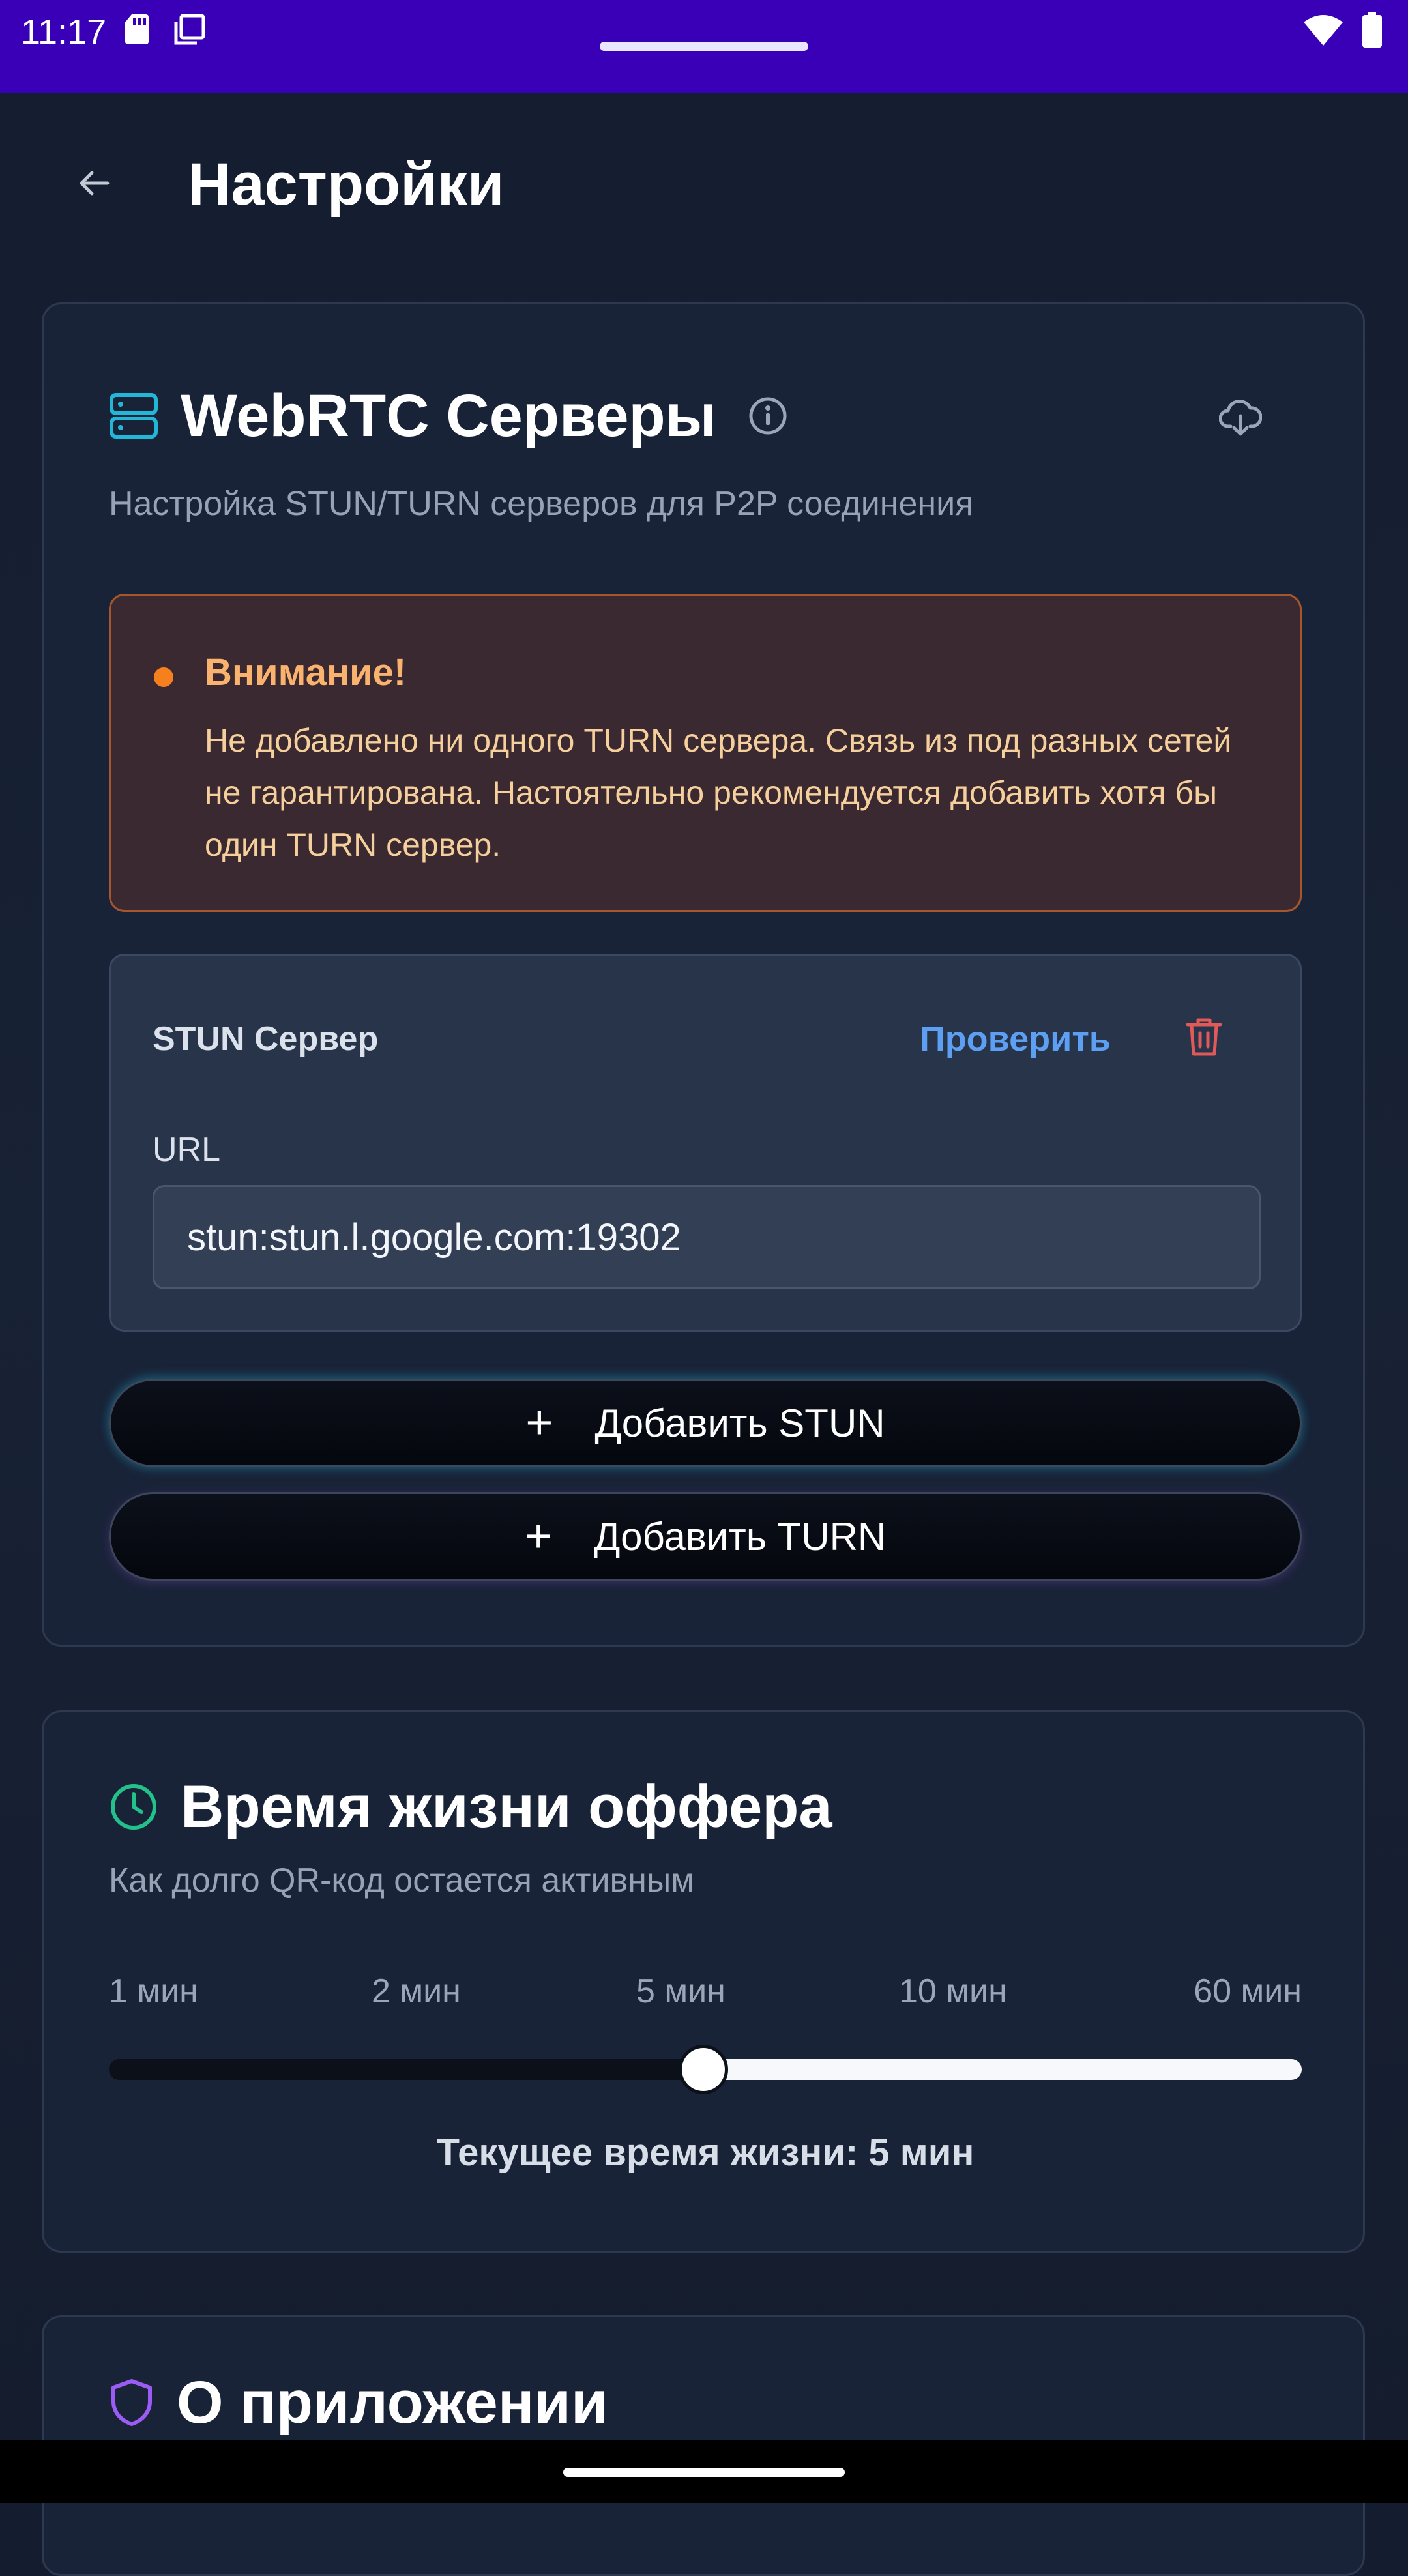  What do you see at coordinates (706, 2152) in the screenshot?
I see `current-lifetime-label: Текущее время жизни: 5 мин` at bounding box center [706, 2152].